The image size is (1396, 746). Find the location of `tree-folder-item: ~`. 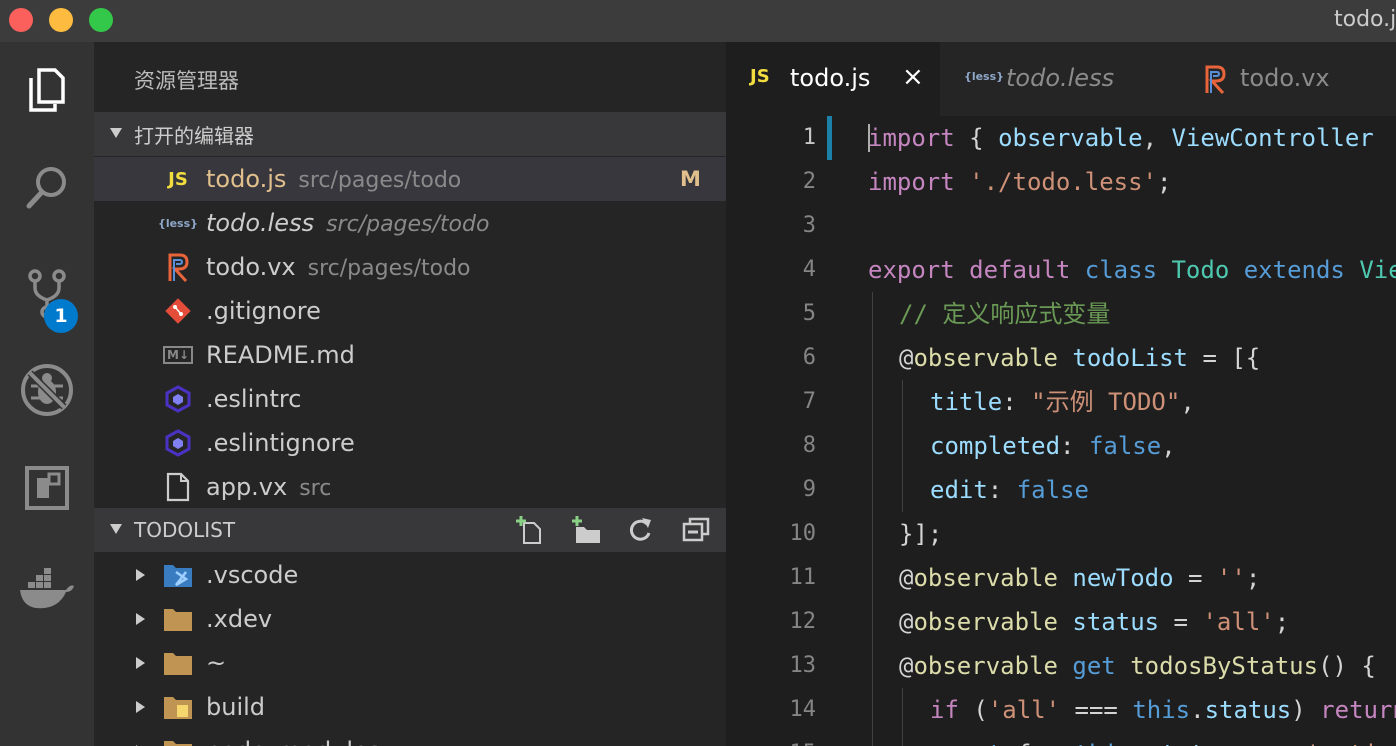

tree-folder-item: ~ is located at coordinates (410, 663).